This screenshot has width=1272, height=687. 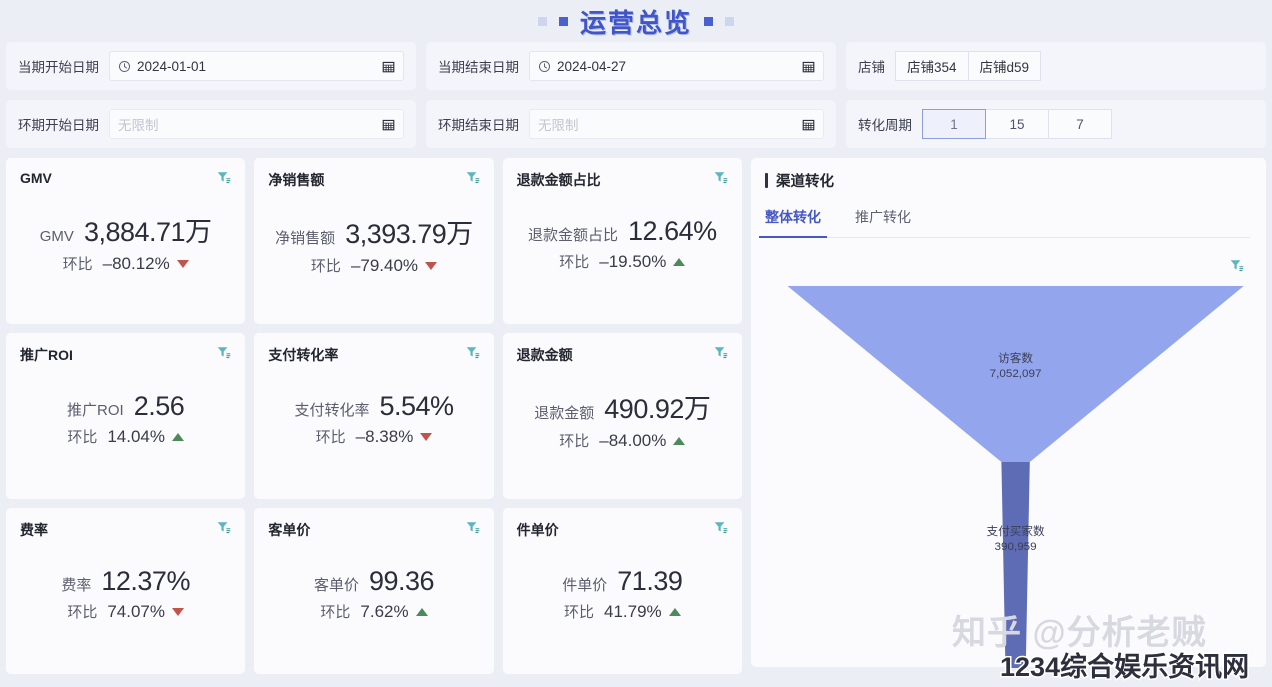 I want to click on compare-value: –8.38%, so click(x=384, y=436).